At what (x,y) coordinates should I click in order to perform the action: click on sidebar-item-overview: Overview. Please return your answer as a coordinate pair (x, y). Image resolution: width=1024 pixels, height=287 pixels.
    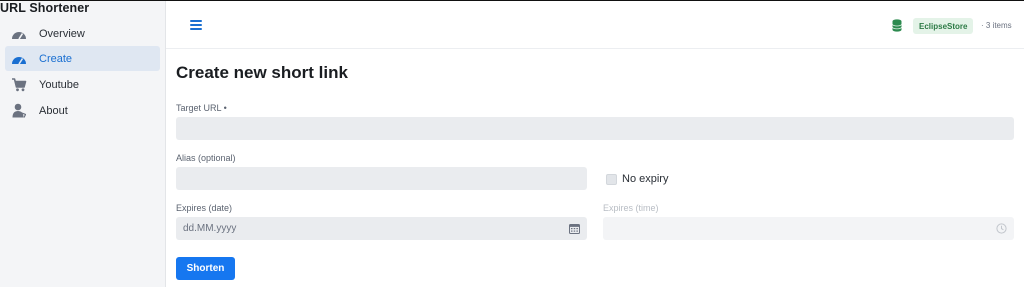
    Looking at the image, I should click on (82, 33).